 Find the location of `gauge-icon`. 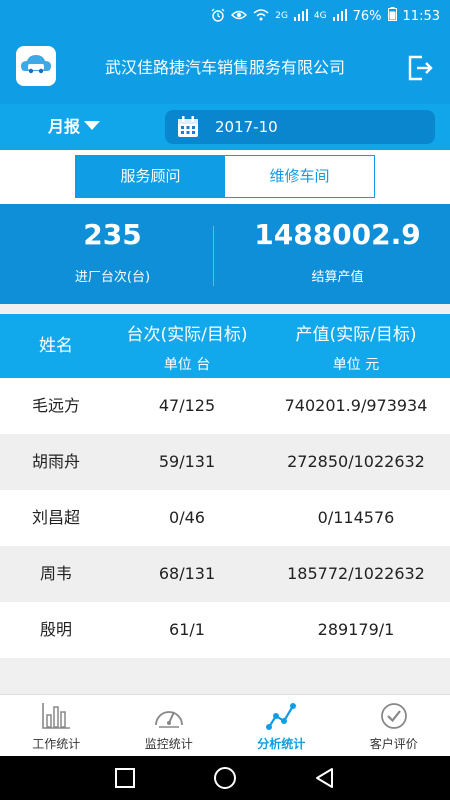

gauge-icon is located at coordinates (168, 719).